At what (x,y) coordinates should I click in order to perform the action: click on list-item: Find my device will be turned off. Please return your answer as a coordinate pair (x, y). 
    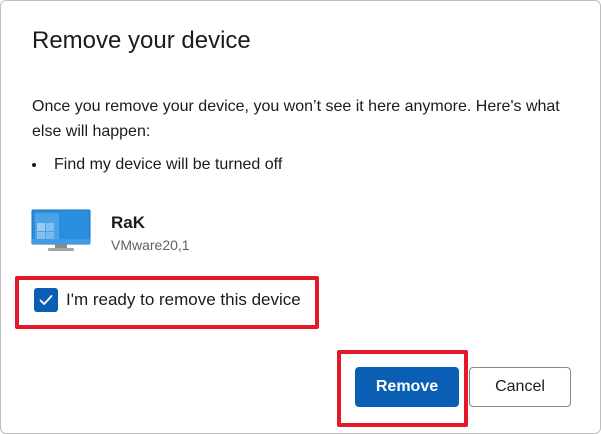
    Looking at the image, I should click on (157, 165).